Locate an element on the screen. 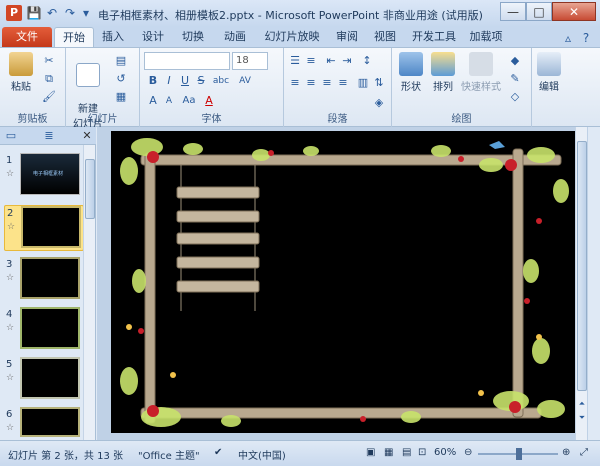  align-right-icon: ≡ is located at coordinates (327, 83).